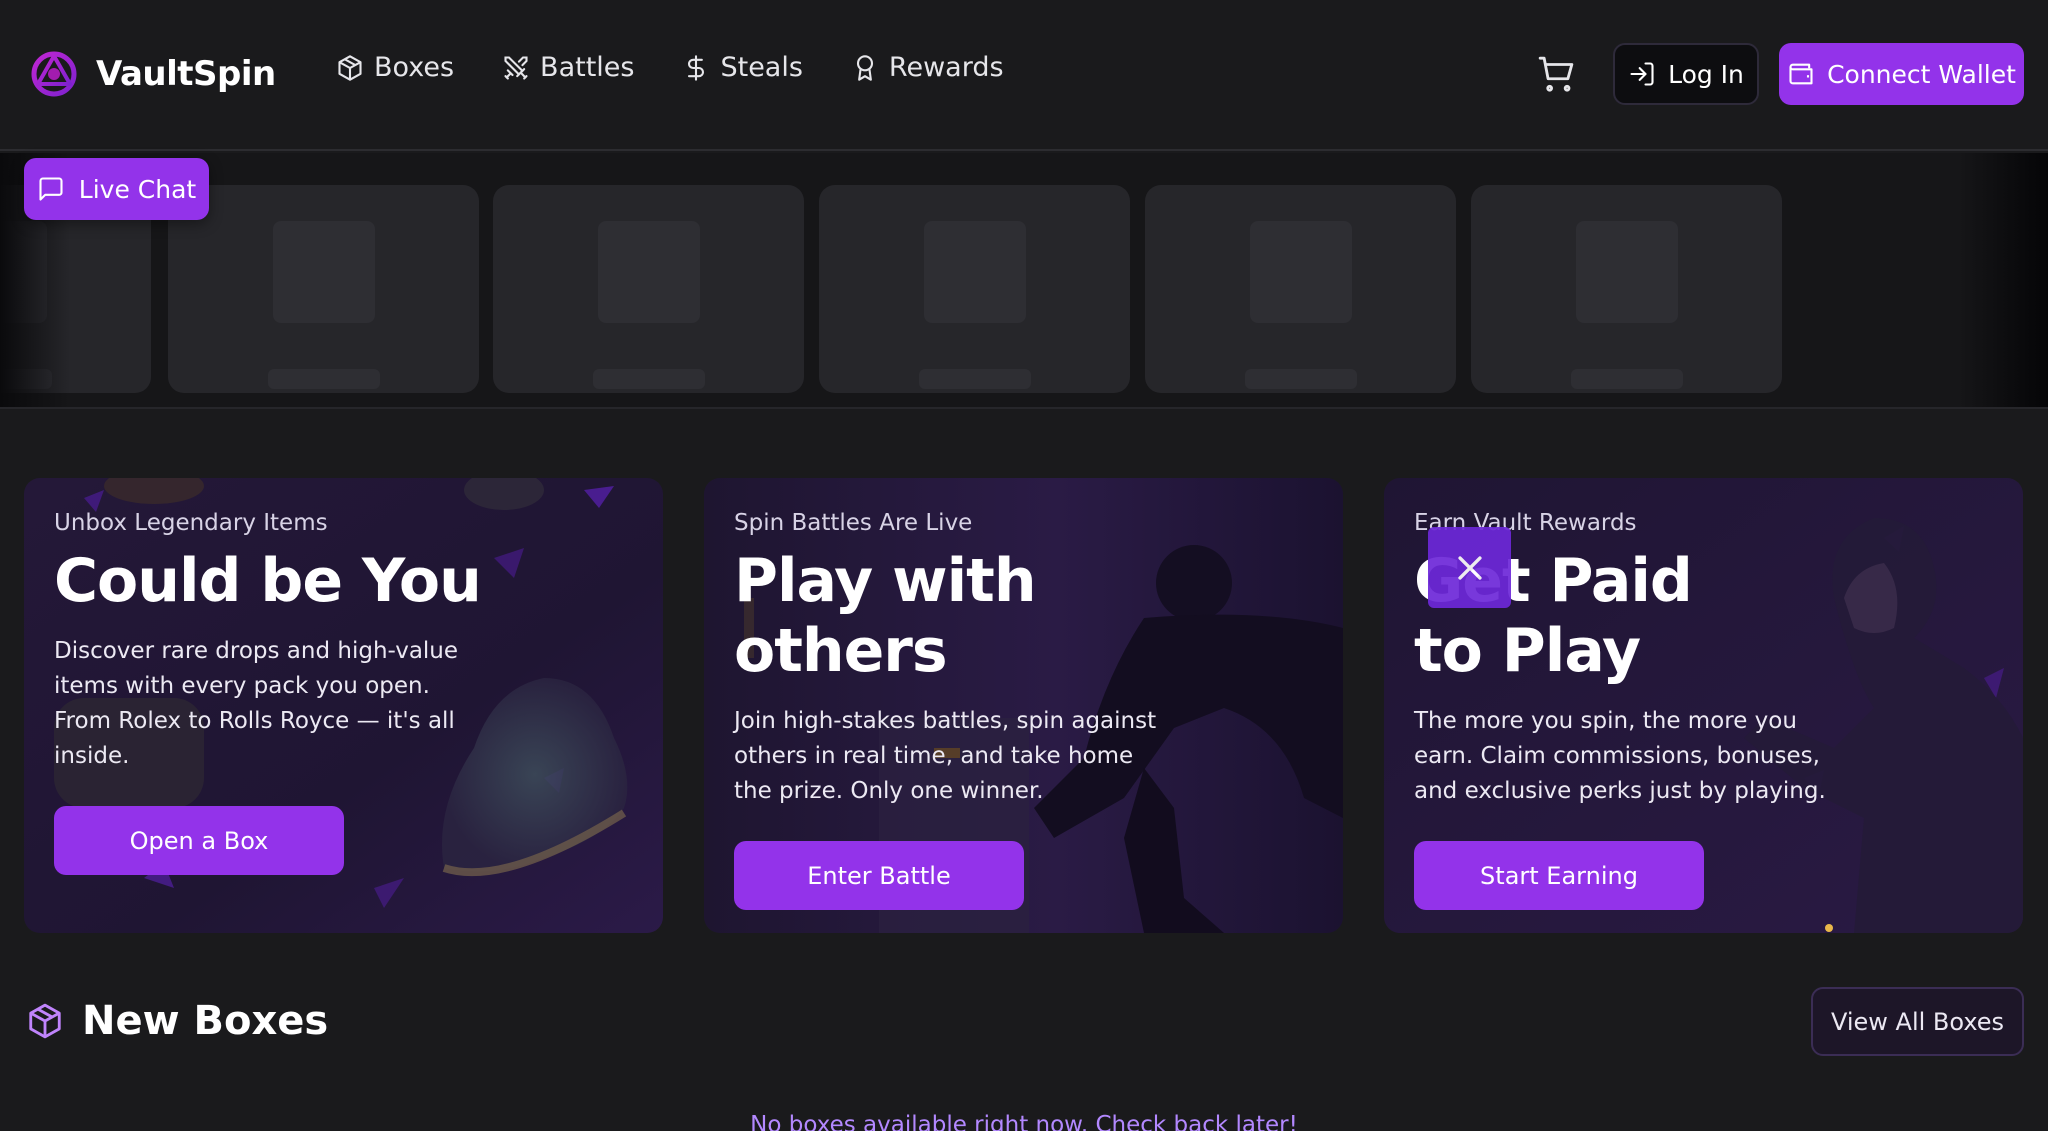 The height and width of the screenshot is (1131, 2048). What do you see at coordinates (1801, 74) in the screenshot?
I see `wallet-icon` at bounding box center [1801, 74].